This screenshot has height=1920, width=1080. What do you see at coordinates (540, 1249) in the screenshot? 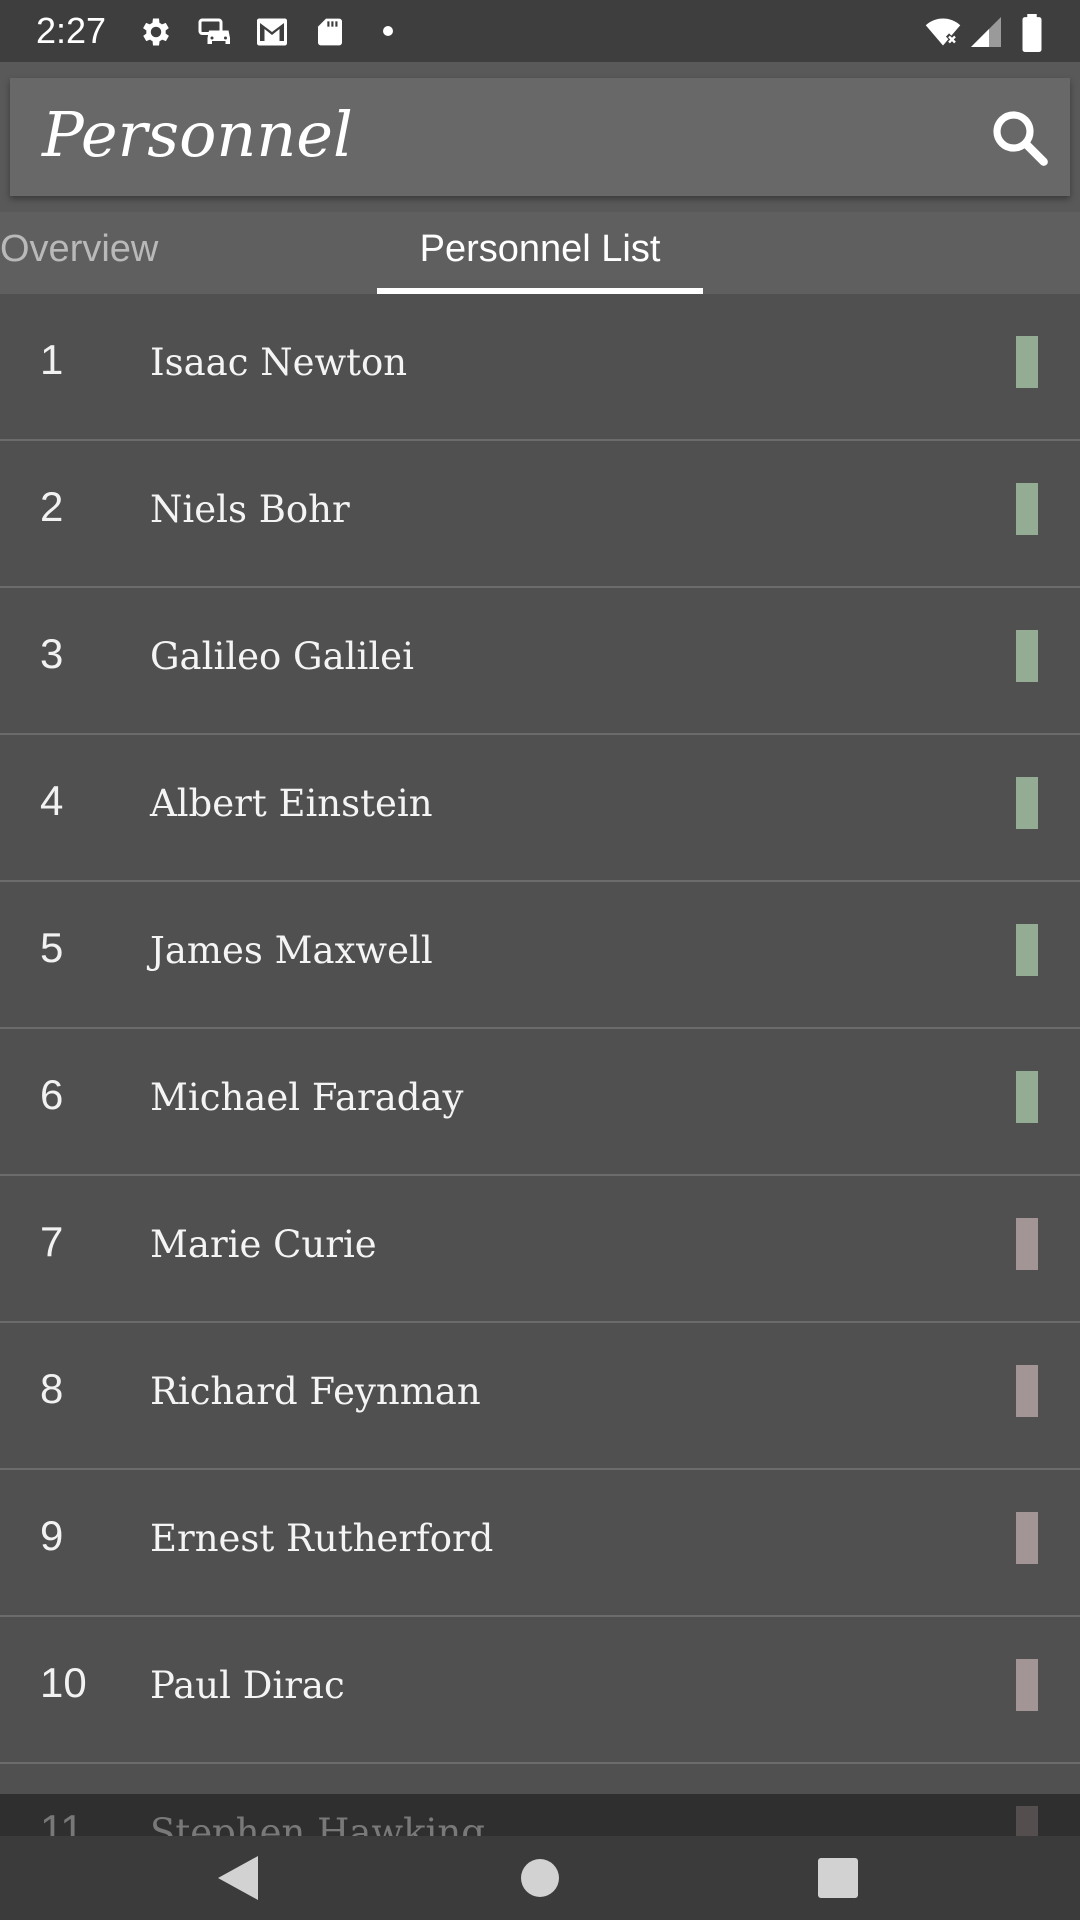
I see `list-item: 7 Marie Curie` at bounding box center [540, 1249].